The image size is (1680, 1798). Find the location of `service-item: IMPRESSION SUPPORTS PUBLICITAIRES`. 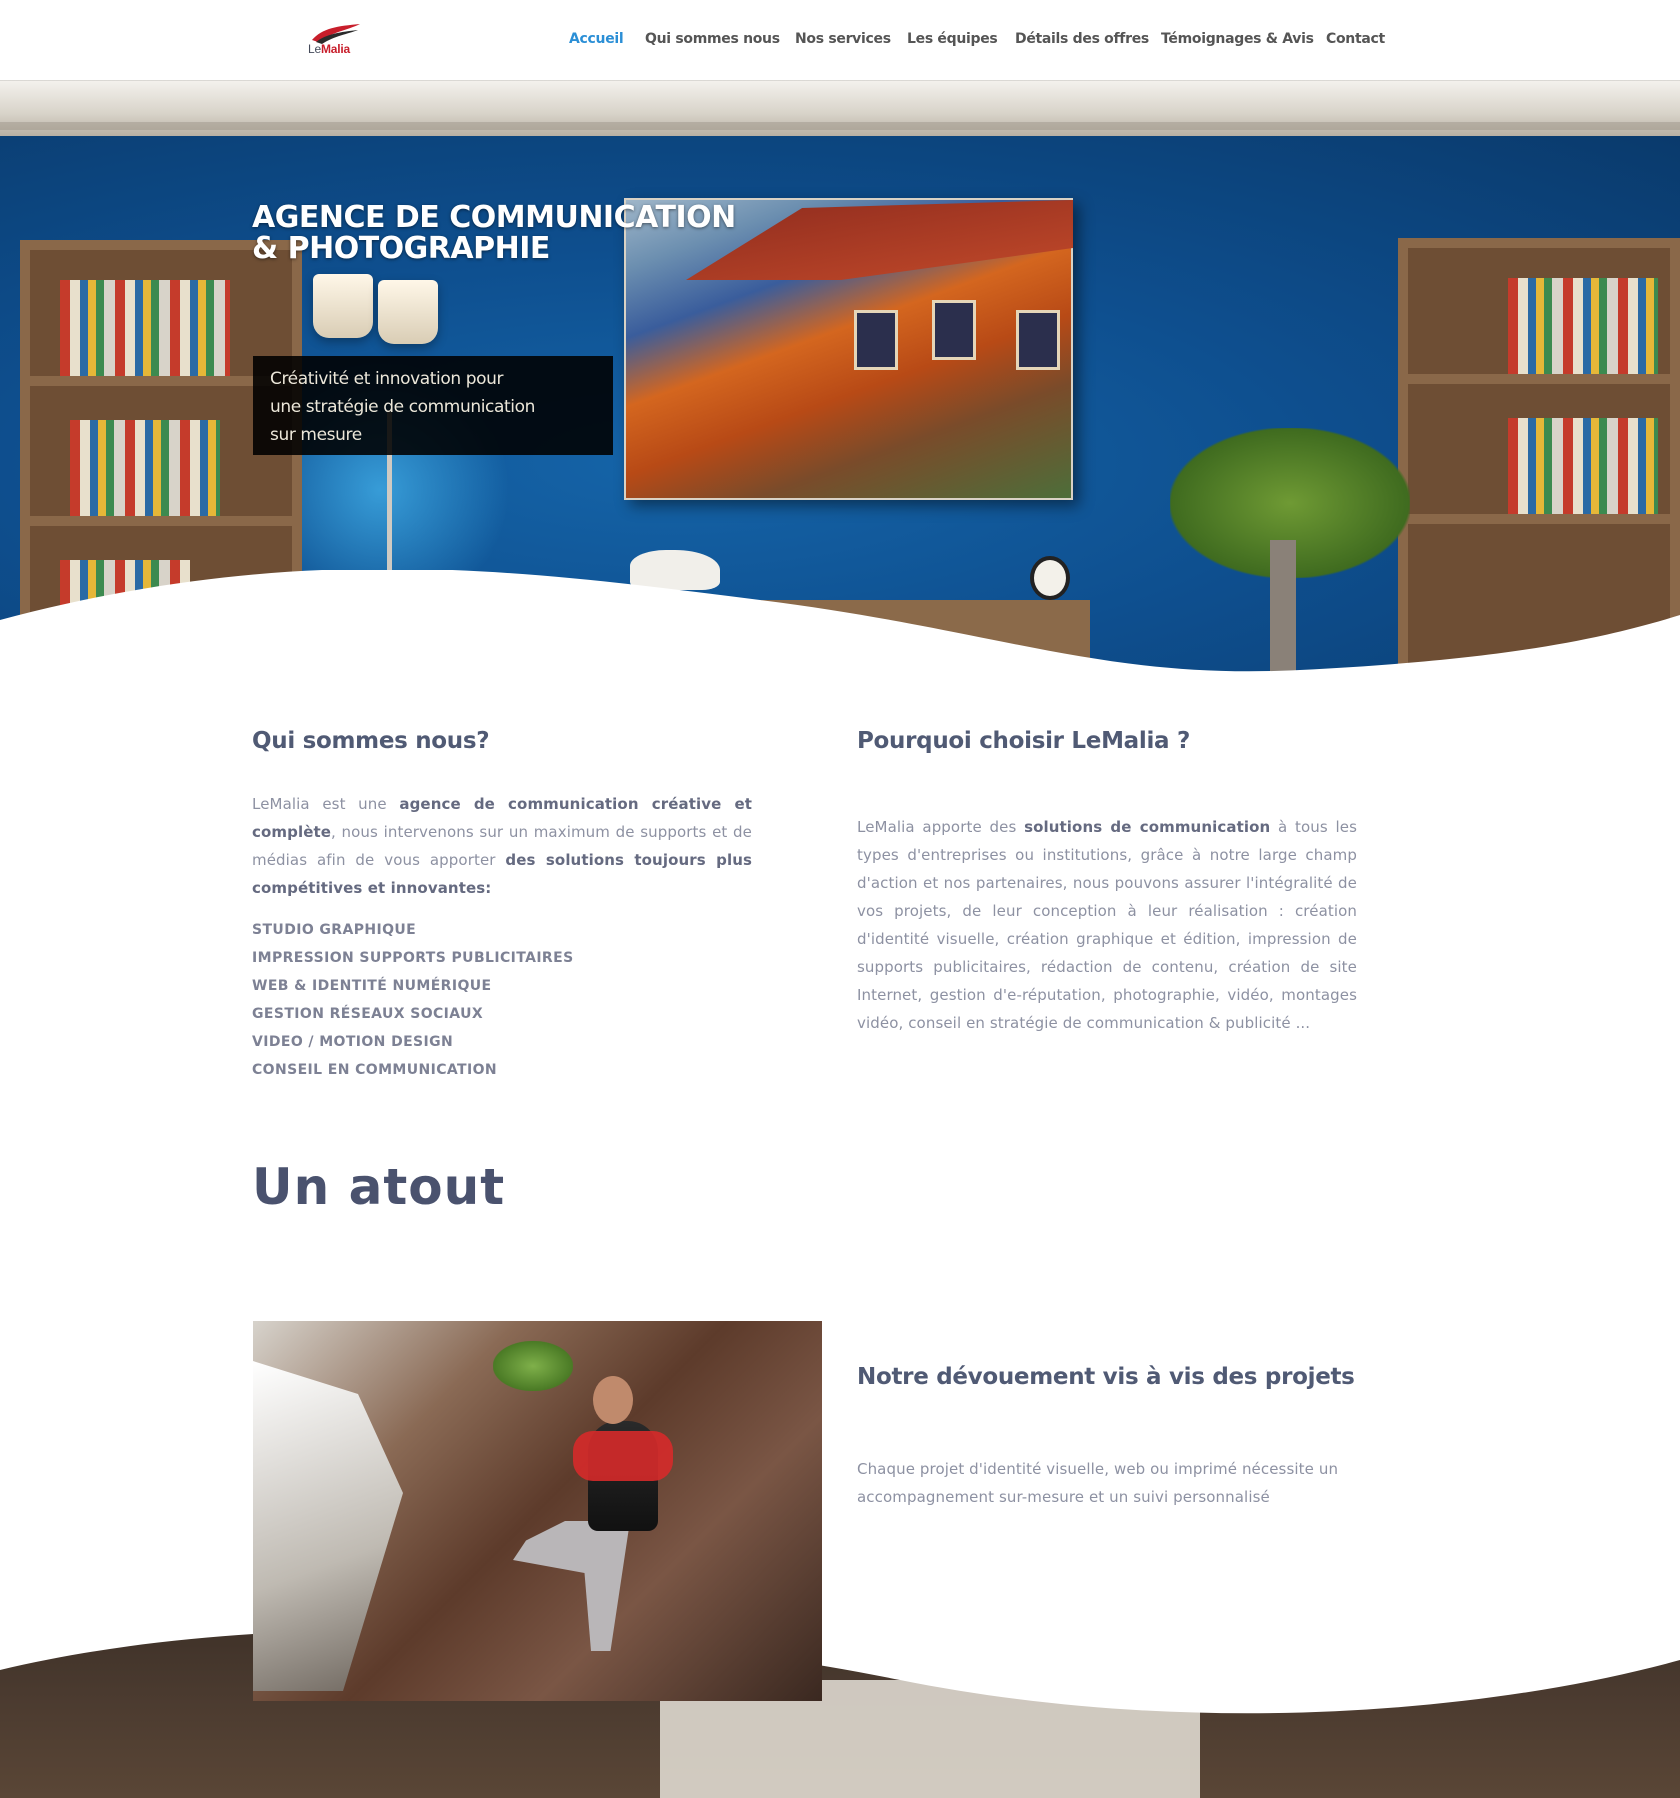

service-item: IMPRESSION SUPPORTS PUBLICITAIRES is located at coordinates (413, 958).